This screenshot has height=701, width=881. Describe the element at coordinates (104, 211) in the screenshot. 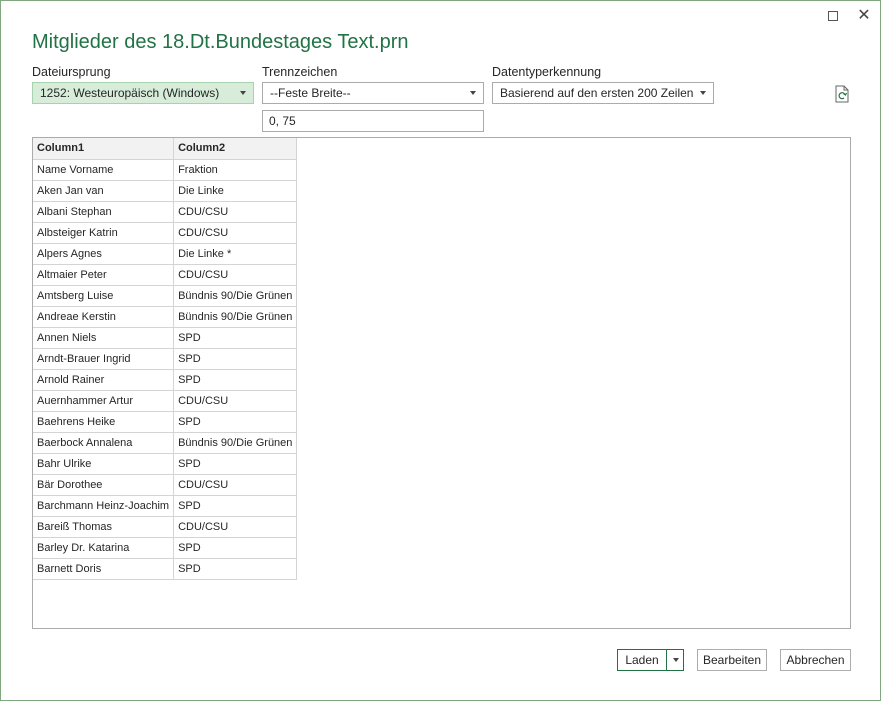

I see `table-cell: Albani Stephan` at that location.